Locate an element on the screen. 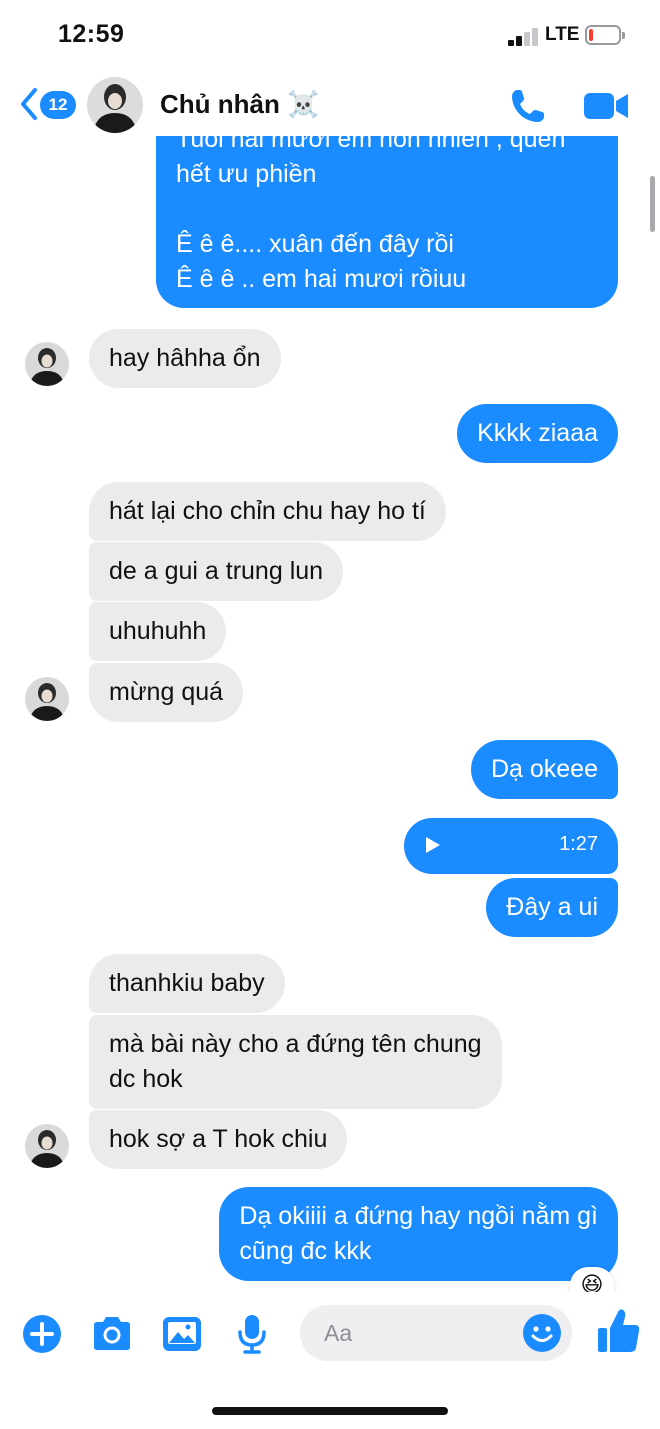  message-text: de a gui a trung lun is located at coordinates (216, 571).